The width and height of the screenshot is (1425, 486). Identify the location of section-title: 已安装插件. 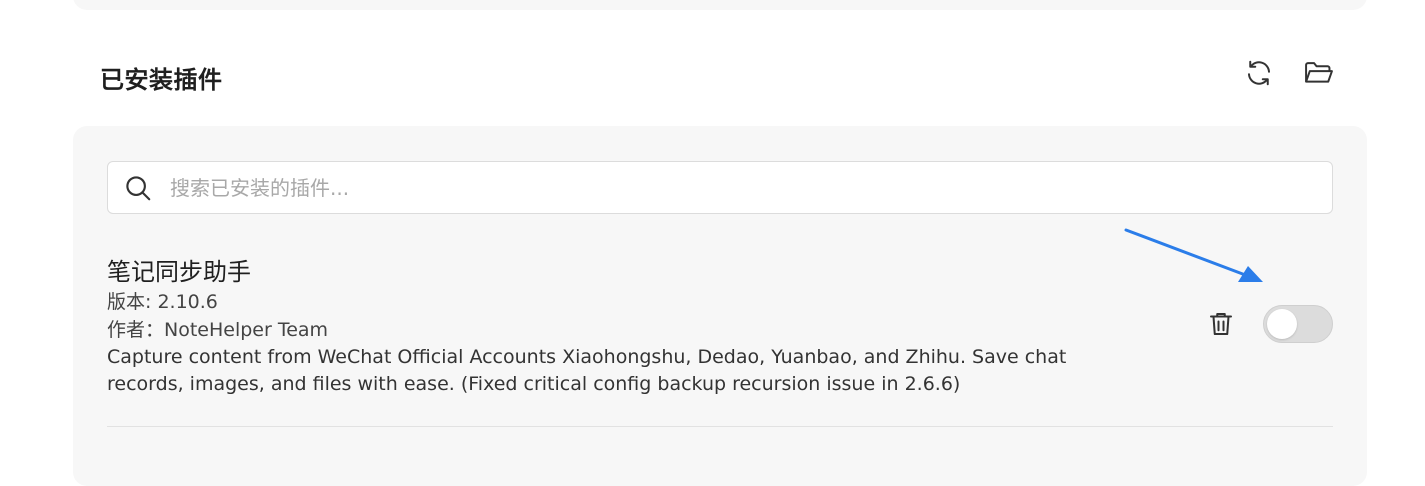
(161, 80).